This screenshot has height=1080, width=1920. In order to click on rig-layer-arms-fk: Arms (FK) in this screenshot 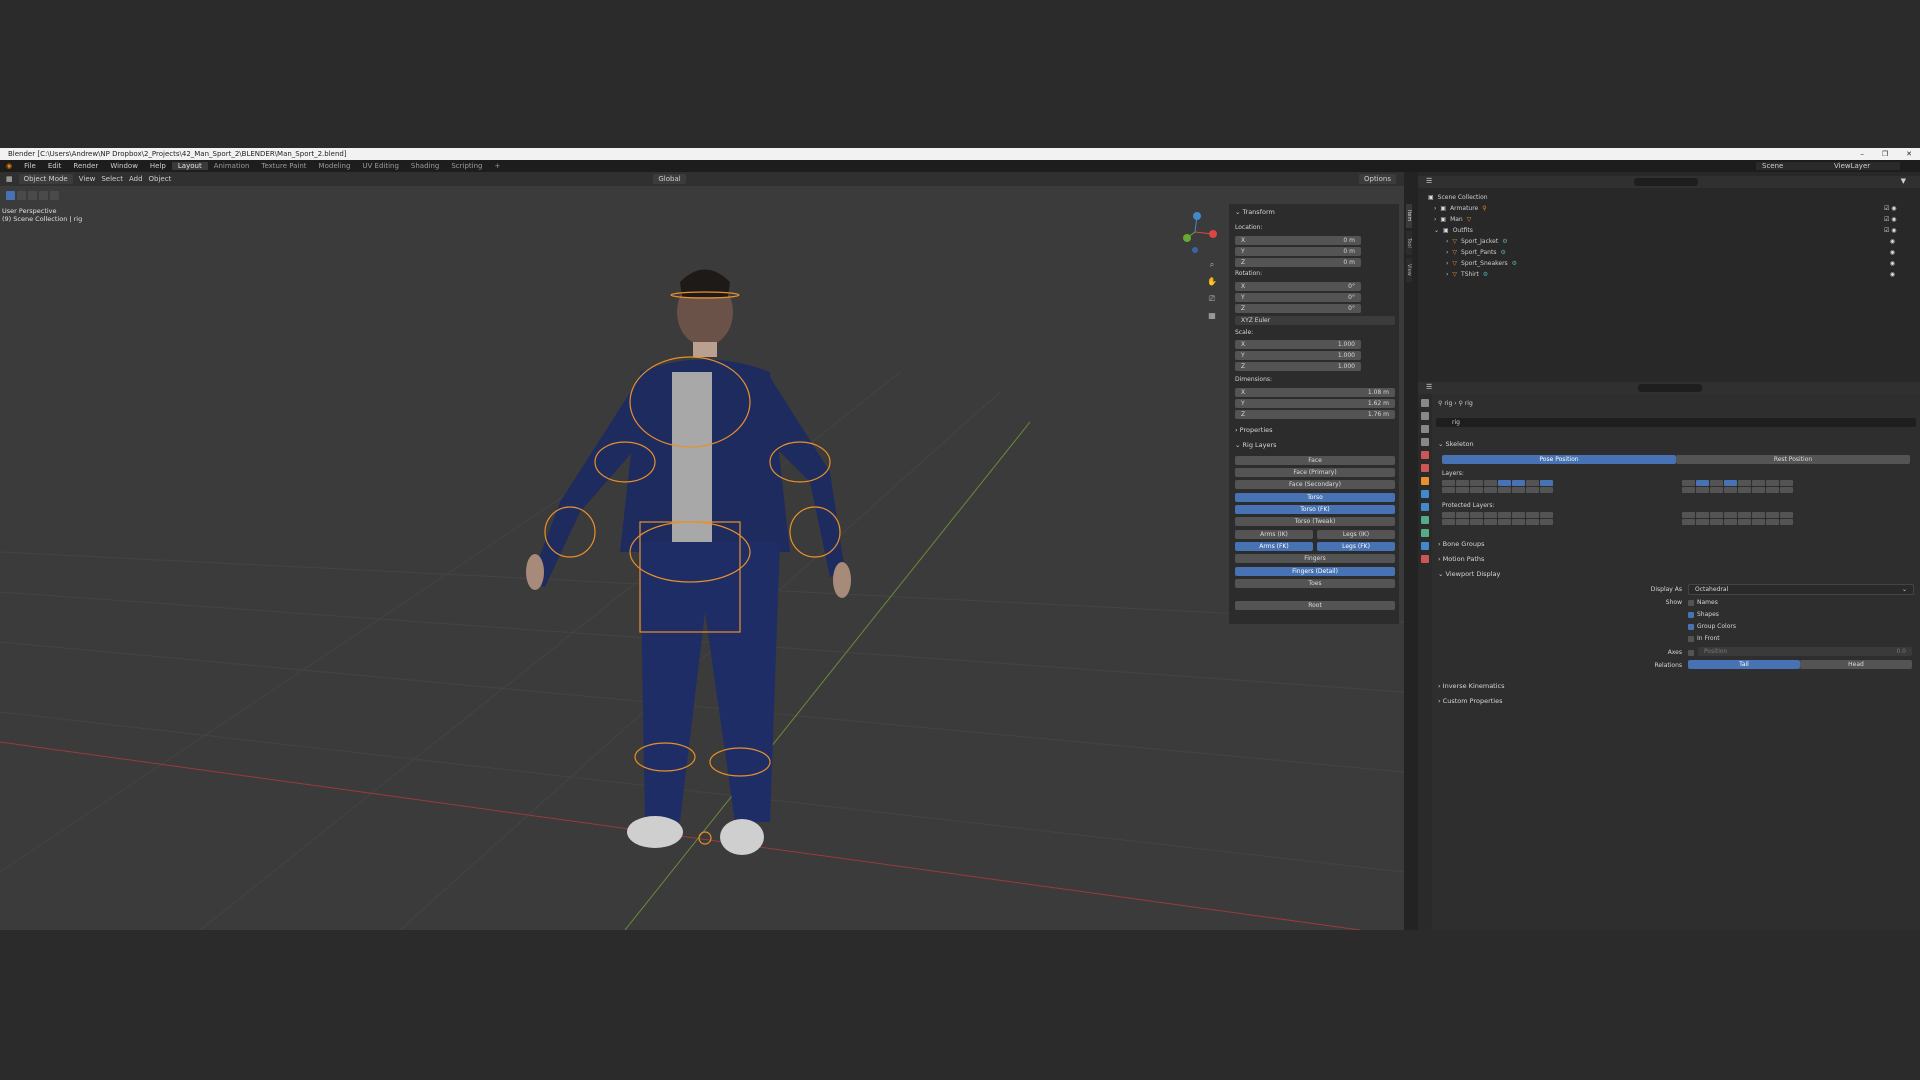, I will do `click(1274, 546)`.